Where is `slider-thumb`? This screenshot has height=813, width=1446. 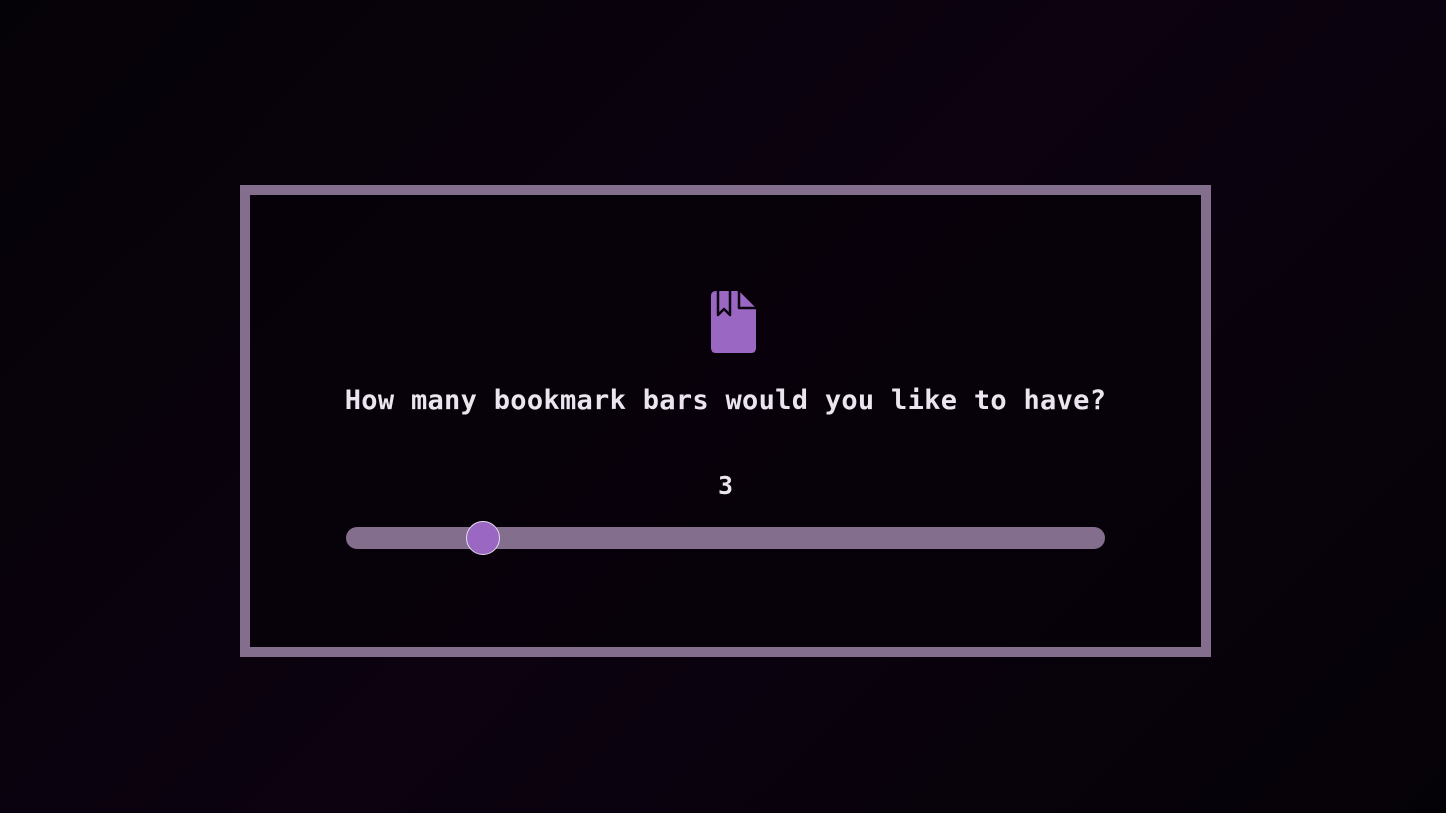
slider-thumb is located at coordinates (482, 538).